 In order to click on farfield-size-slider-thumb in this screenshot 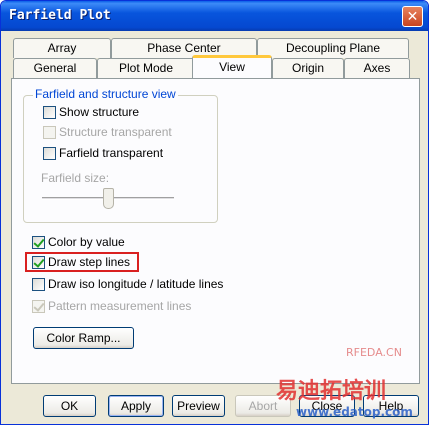, I will do `click(108, 198)`.